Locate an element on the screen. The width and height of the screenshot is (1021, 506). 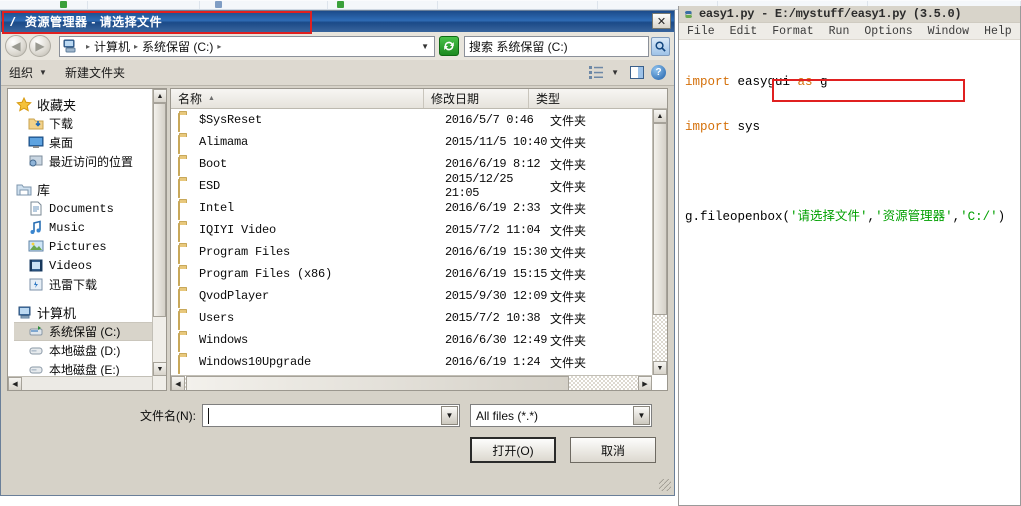
crumb-sep-1: ▸ is located at coordinates (136, 46).